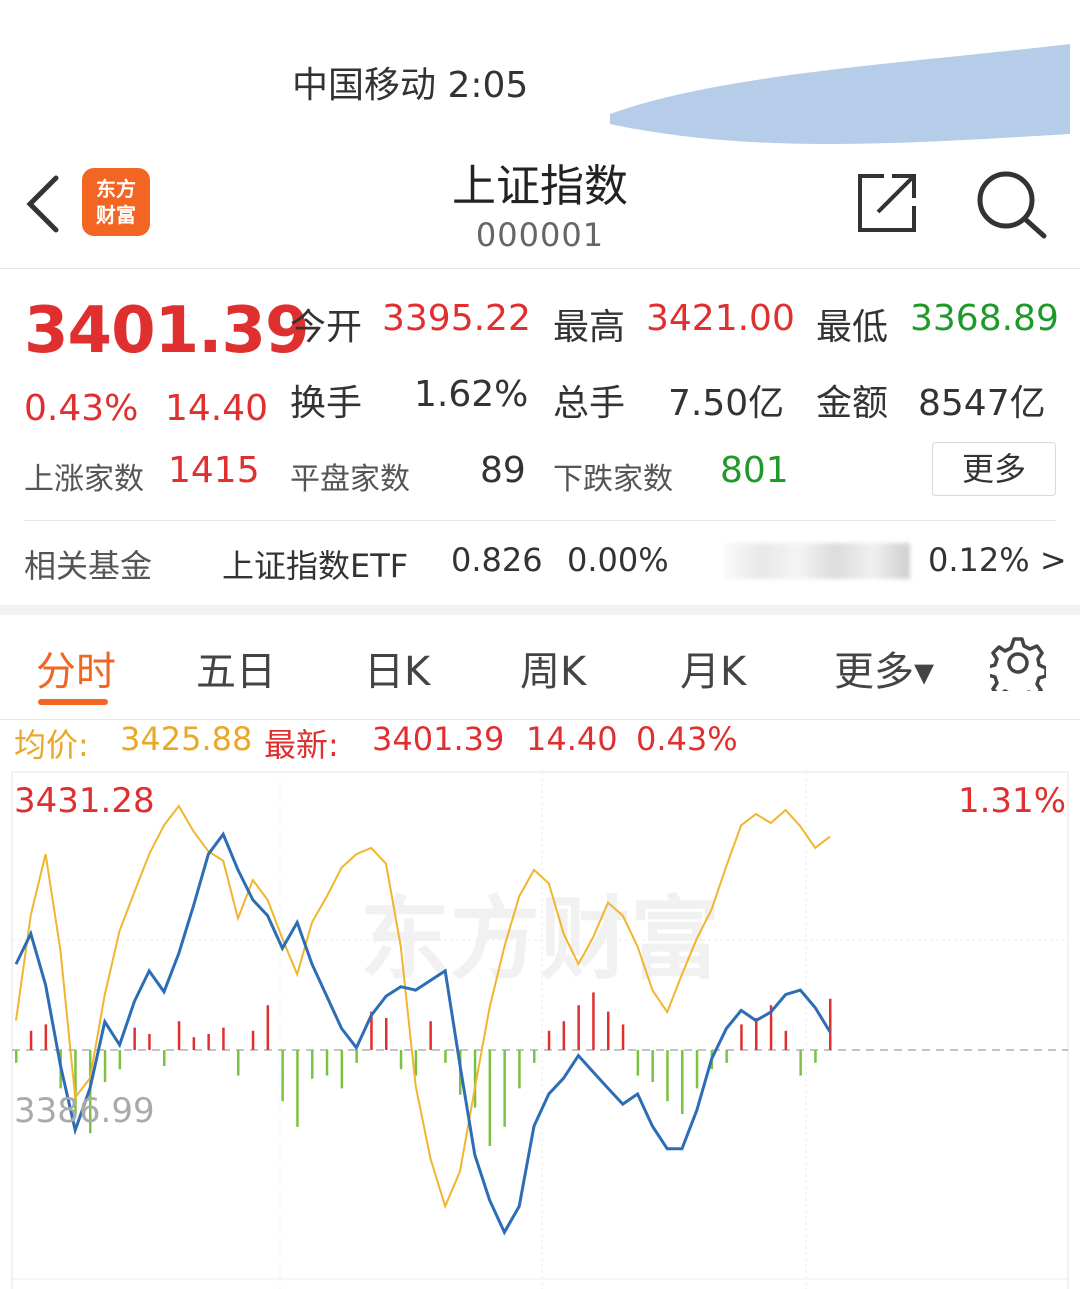  I want to click on latest-percent: 0.43%, so click(687, 739).